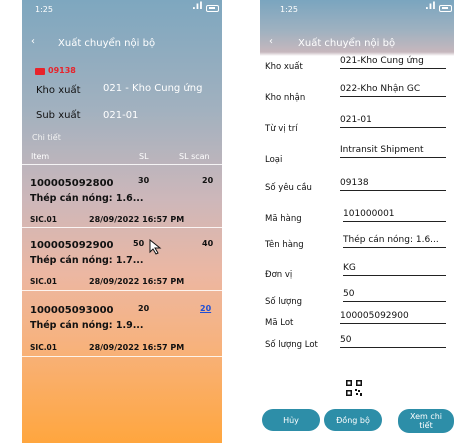 Image resolution: width=454 pixels, height=443 pixels. What do you see at coordinates (284, 67) in the screenshot?
I see `source-warehouse-label: Kho xuất` at bounding box center [284, 67].